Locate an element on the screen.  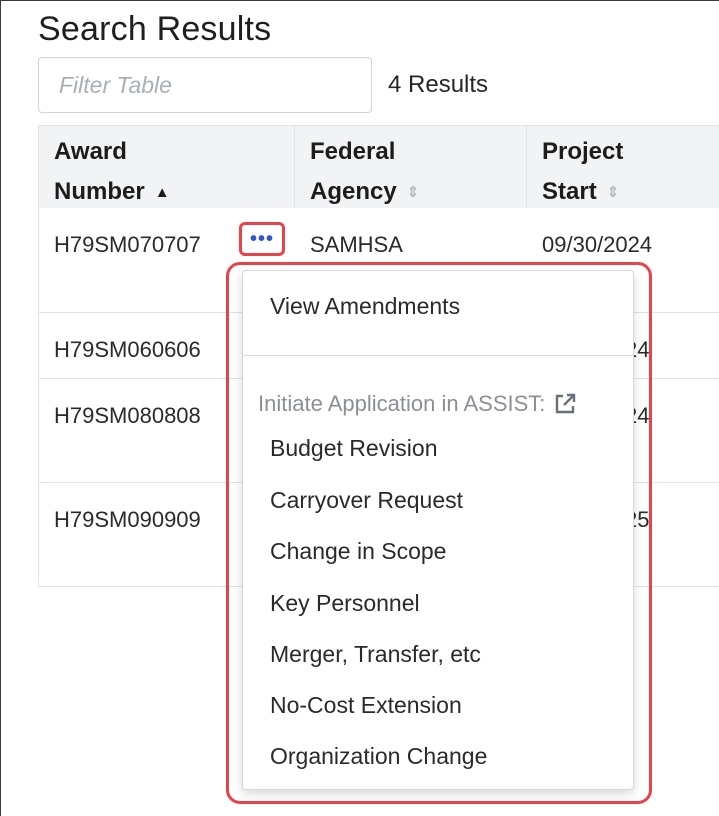
column-header-federal-agency: Federal Agency ⇕ is located at coordinates (410, 167).